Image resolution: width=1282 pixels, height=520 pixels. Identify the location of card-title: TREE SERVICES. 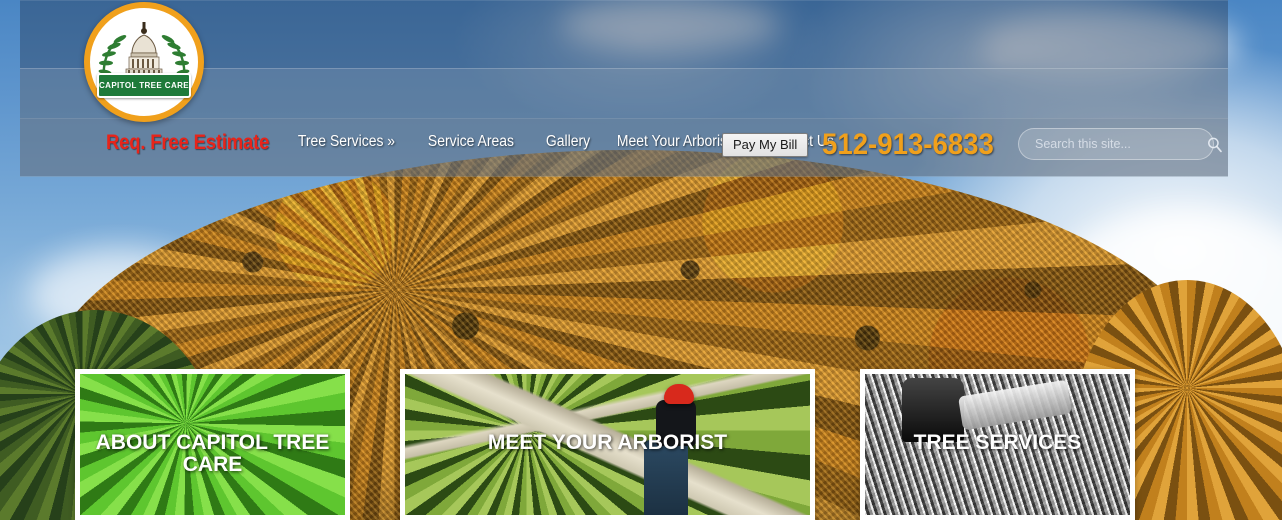
(997, 442).